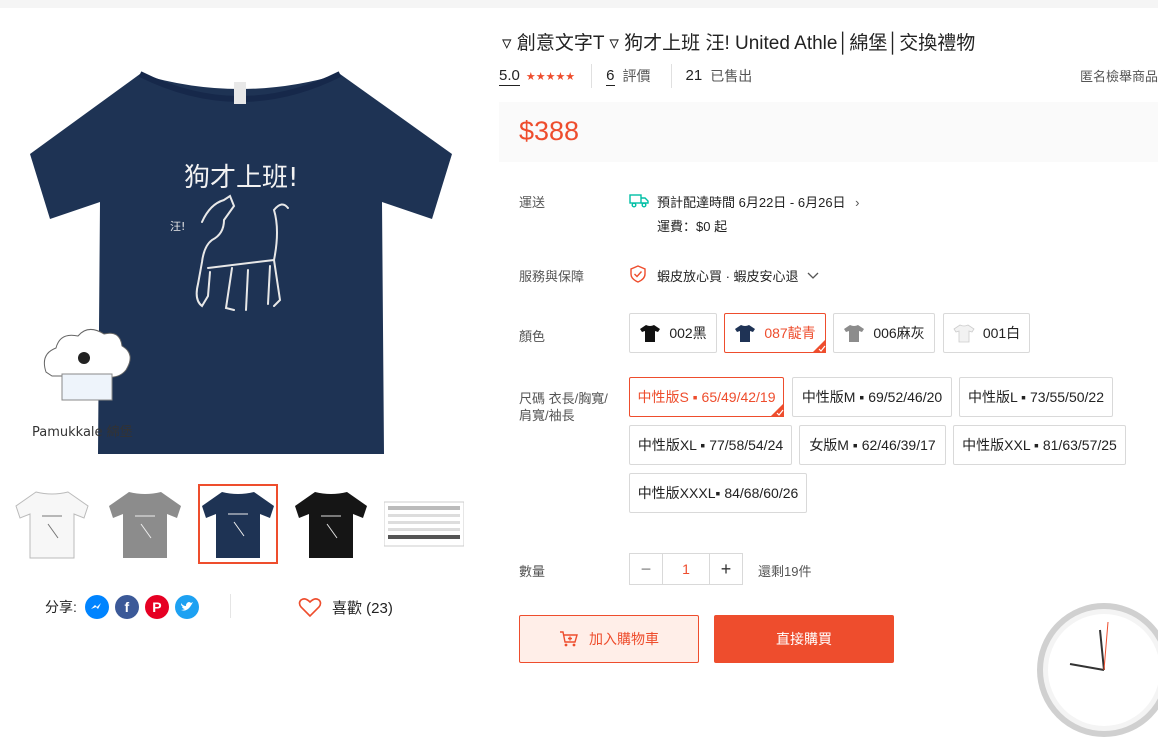  I want to click on tshirt-gray-icon, so click(854, 333).